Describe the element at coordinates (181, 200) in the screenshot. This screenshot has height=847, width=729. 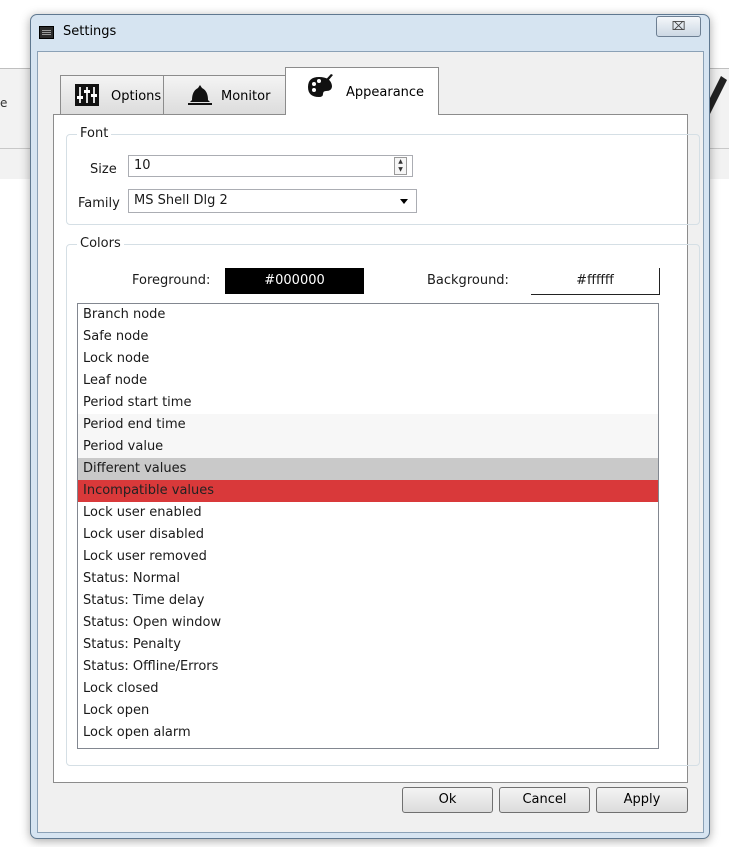
I see `font-family-value: MS Shell Dlg 2` at that location.